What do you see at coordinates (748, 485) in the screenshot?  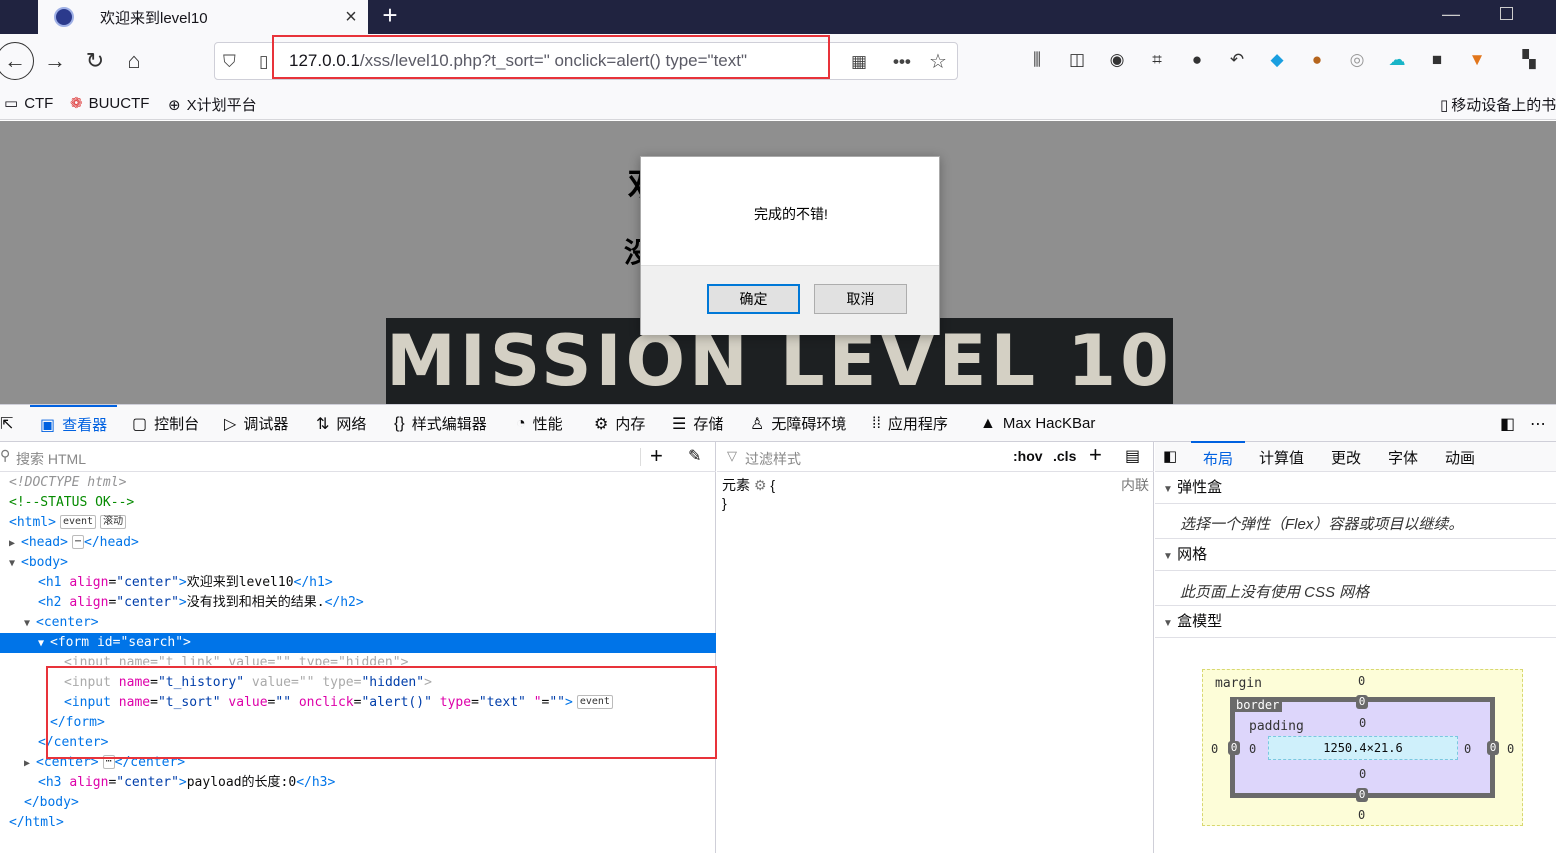 I see `element-rule: 元素 ⚙ {` at bounding box center [748, 485].